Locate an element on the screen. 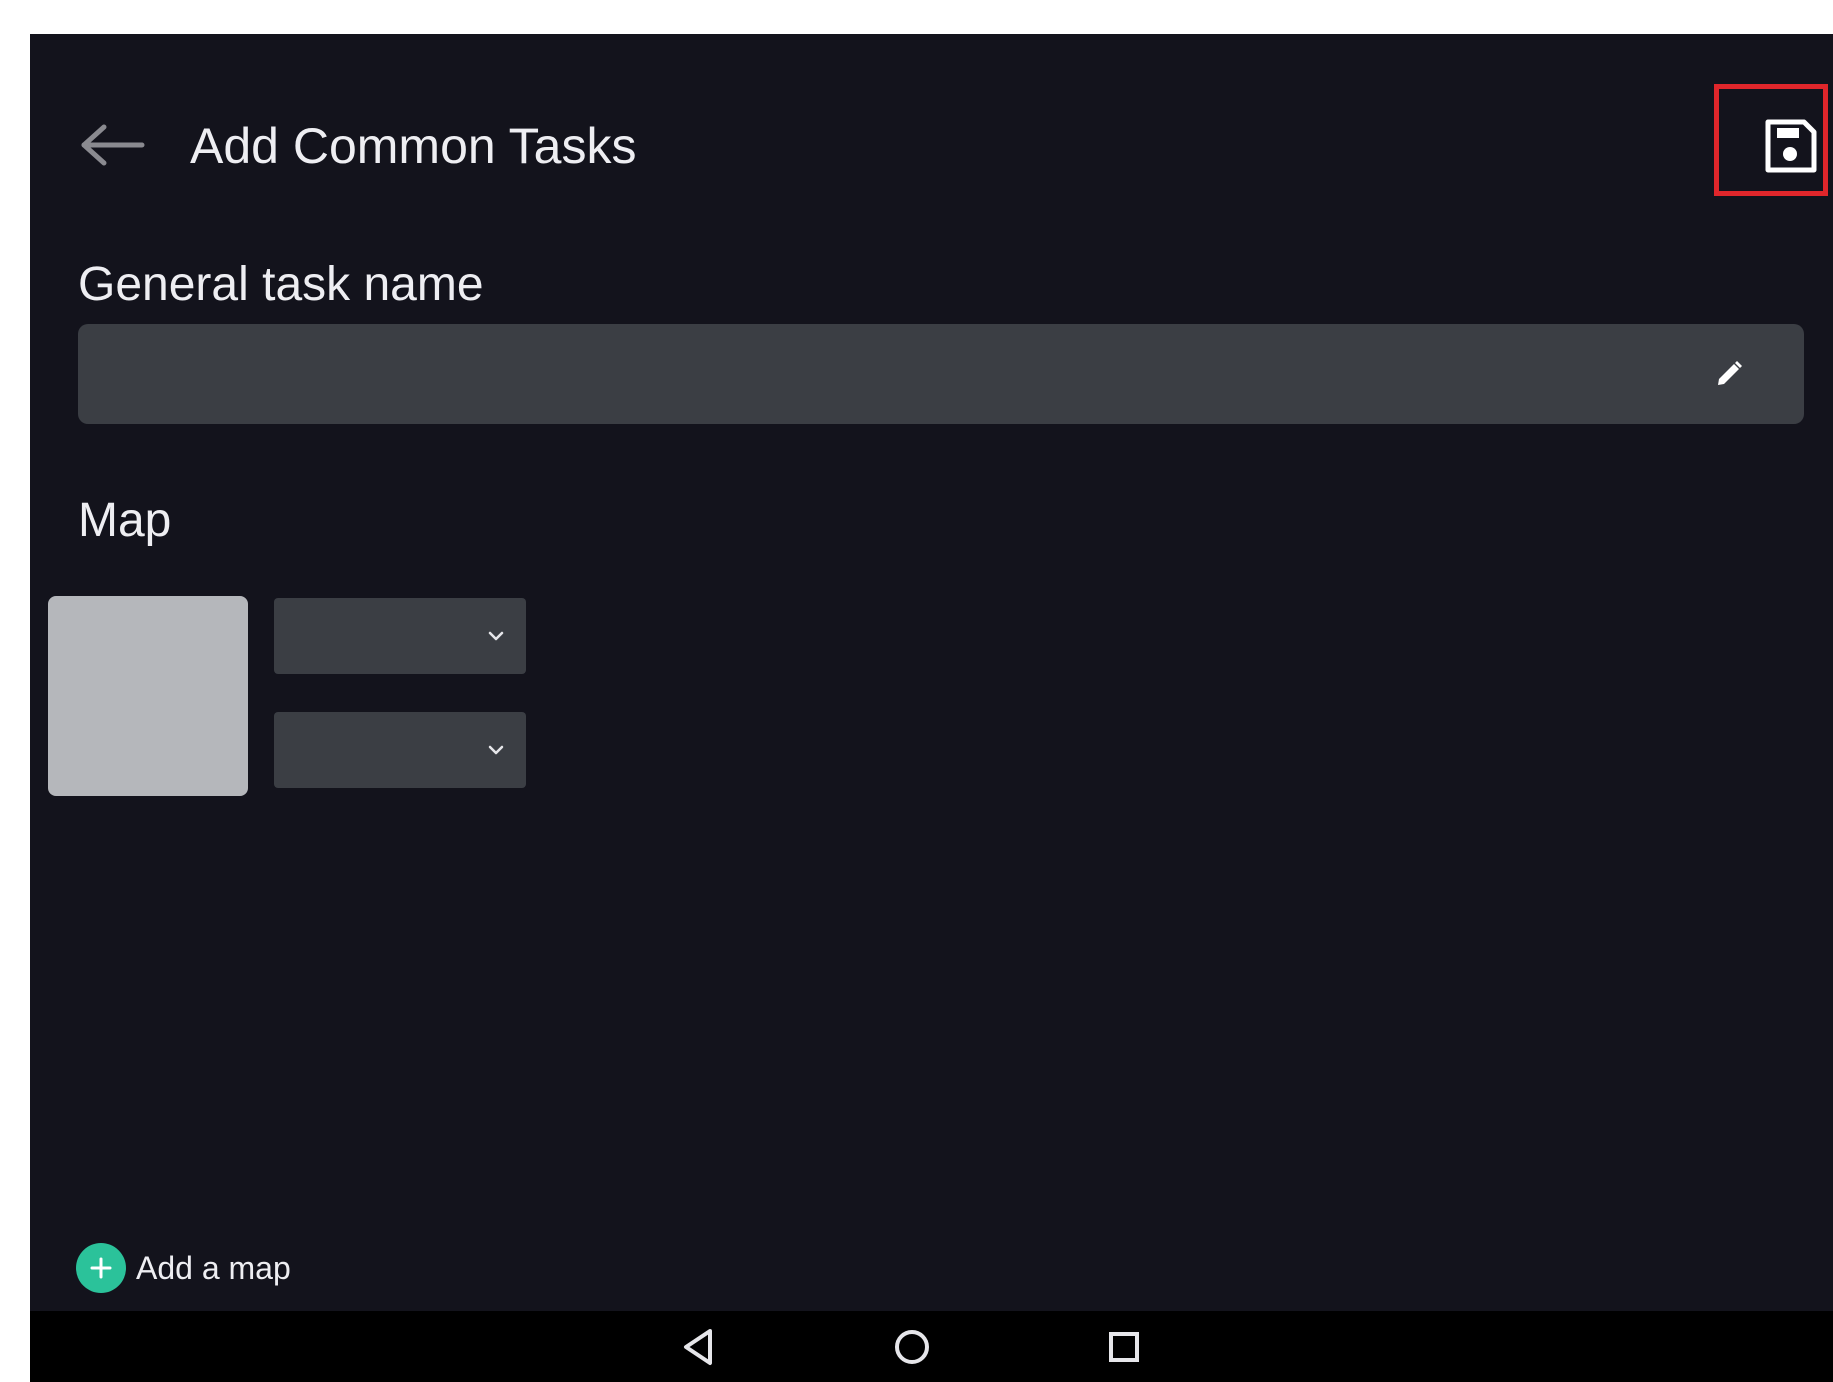 The width and height of the screenshot is (1833, 1382). triangle-back-icon is located at coordinates (698, 1347).